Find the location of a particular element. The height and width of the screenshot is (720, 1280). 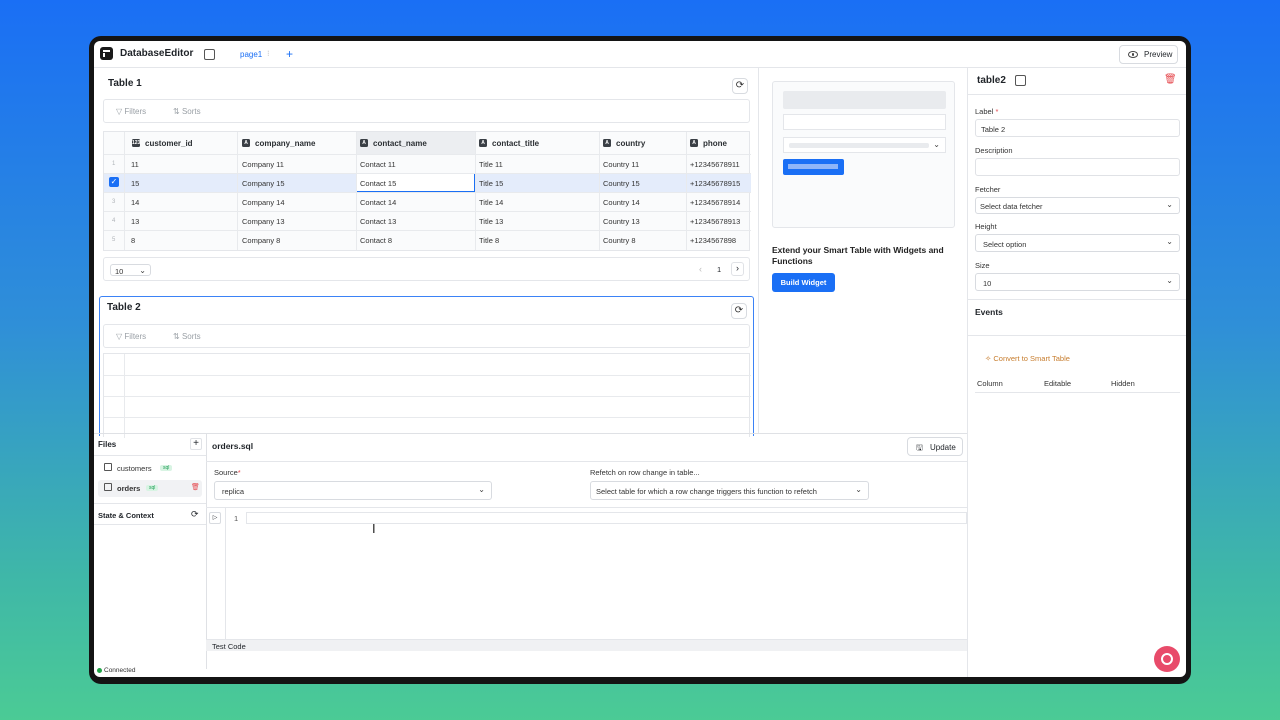

table-cell: Company 13 is located at coordinates (263, 221).